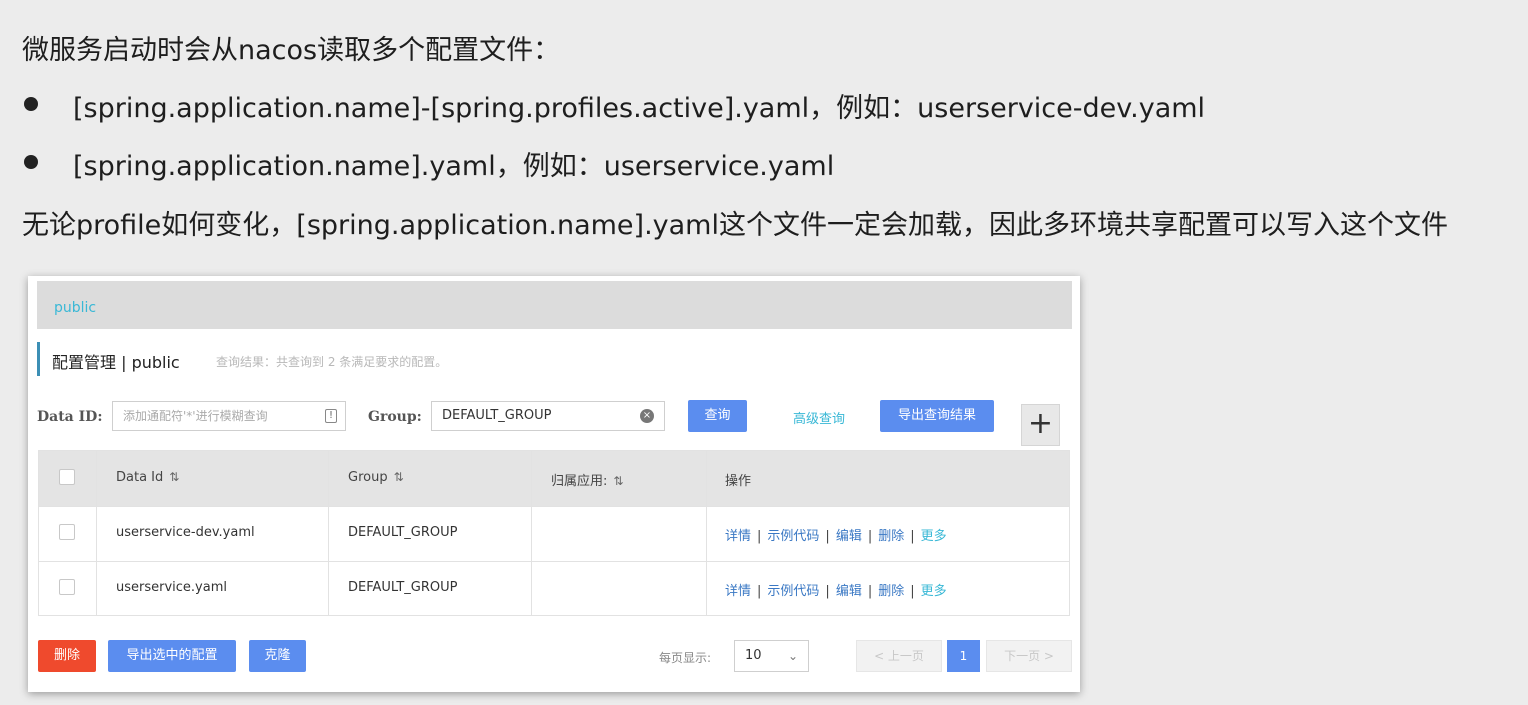 The width and height of the screenshot is (1528, 705). What do you see at coordinates (1029, 656) in the screenshot?
I see `next-page-button: 下一页 >` at bounding box center [1029, 656].